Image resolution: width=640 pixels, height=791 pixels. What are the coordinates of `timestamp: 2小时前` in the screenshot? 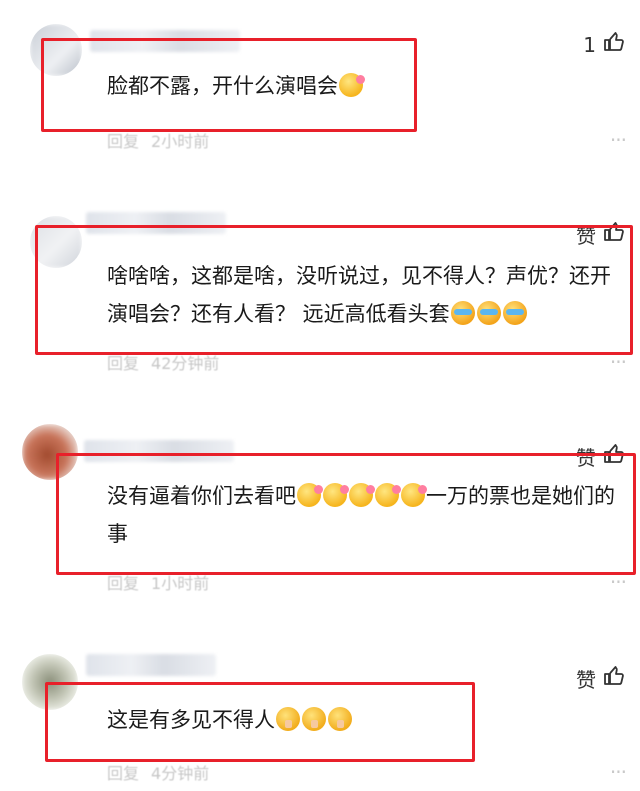 It's located at (180, 141).